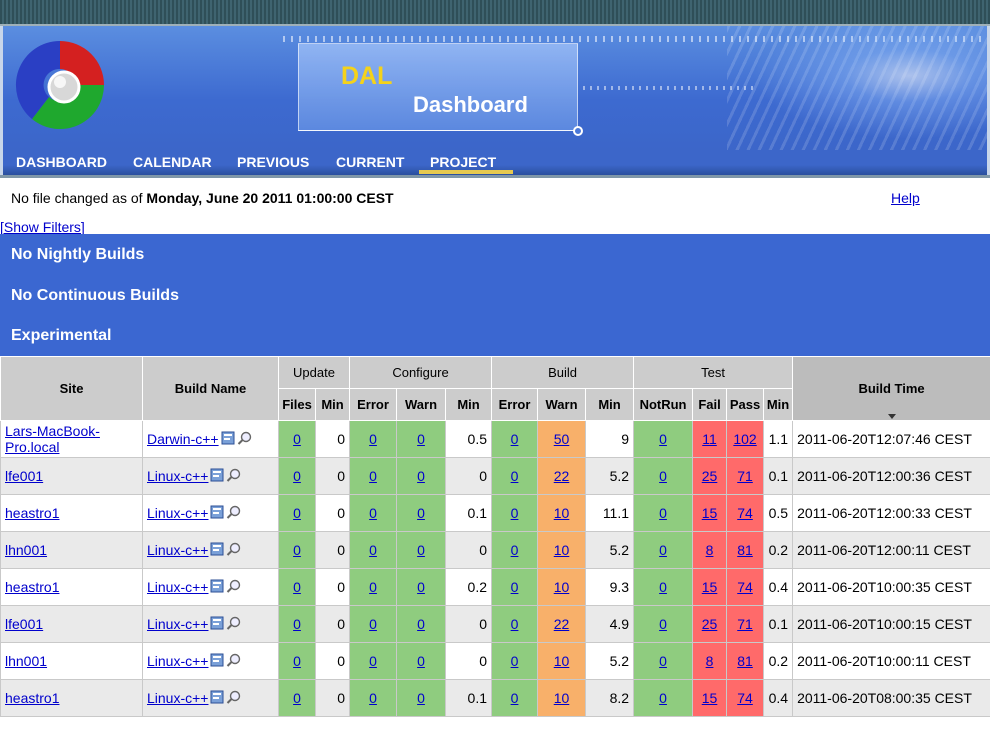 The image size is (990, 734). What do you see at coordinates (373, 404) in the screenshot?
I see `col-configure-error: Error` at bounding box center [373, 404].